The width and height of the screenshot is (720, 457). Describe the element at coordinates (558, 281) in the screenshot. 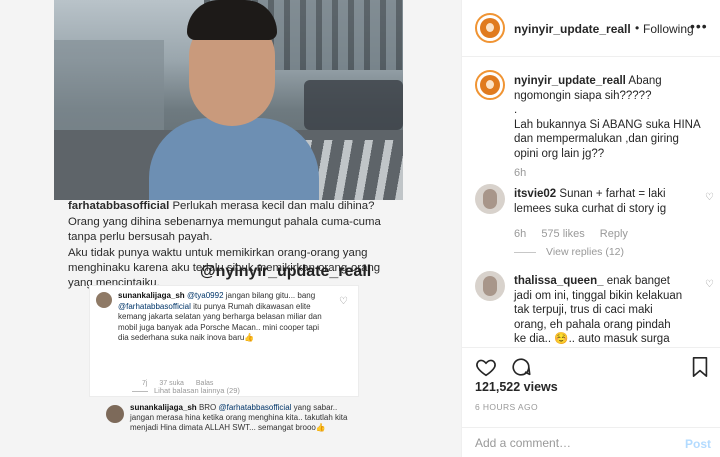

I see `comment-username: thalissa_queen_` at that location.